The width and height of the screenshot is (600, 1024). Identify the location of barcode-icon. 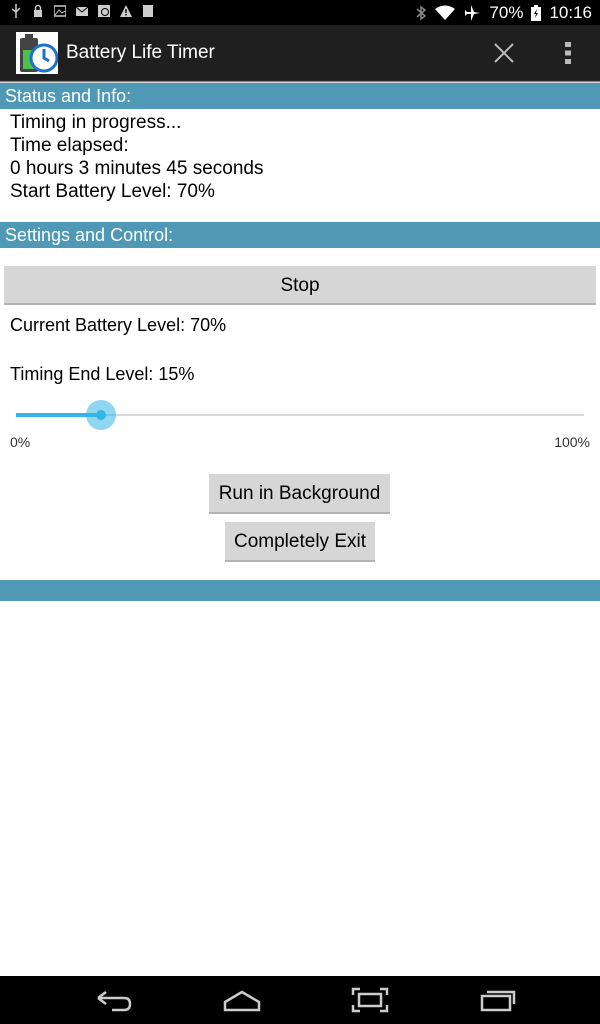
(148, 11).